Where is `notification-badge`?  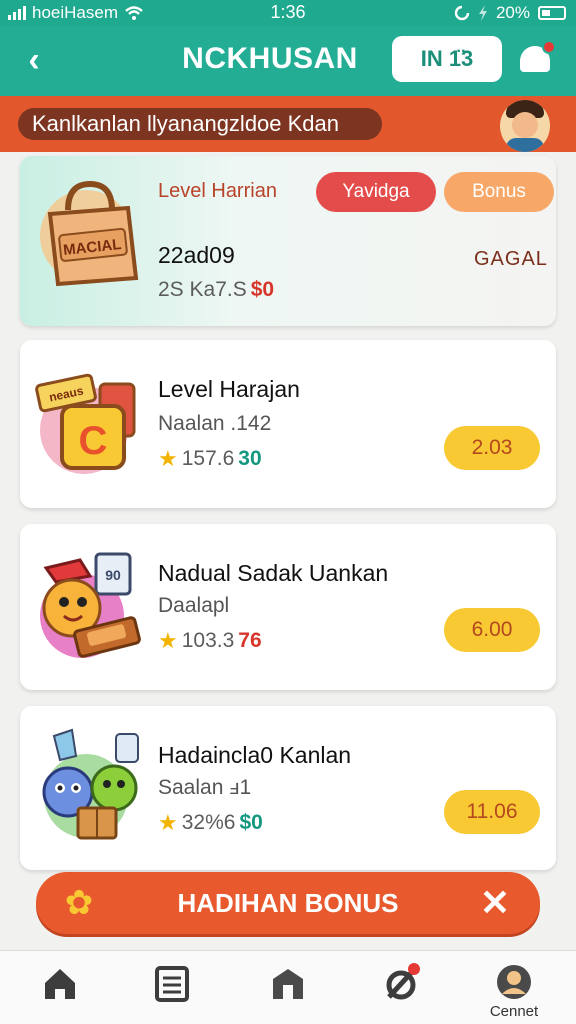 notification-badge is located at coordinates (549, 47).